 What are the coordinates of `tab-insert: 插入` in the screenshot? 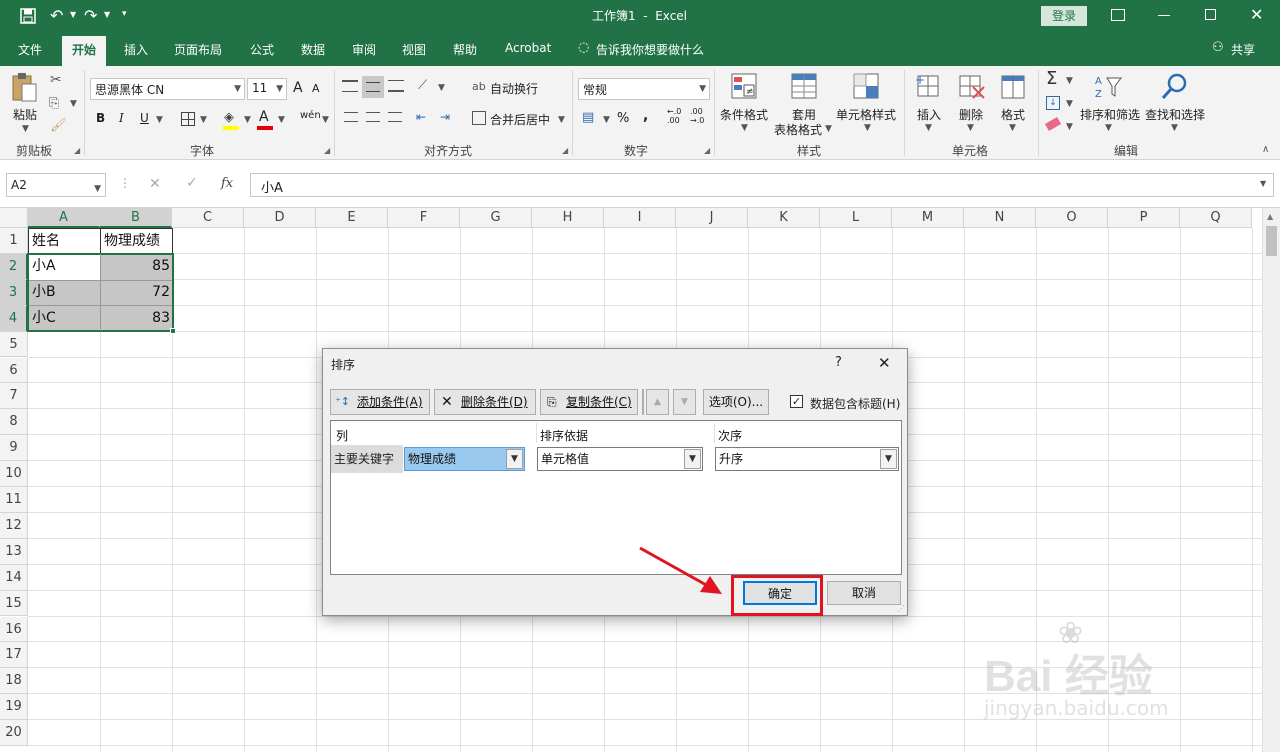 It's located at (136, 49).